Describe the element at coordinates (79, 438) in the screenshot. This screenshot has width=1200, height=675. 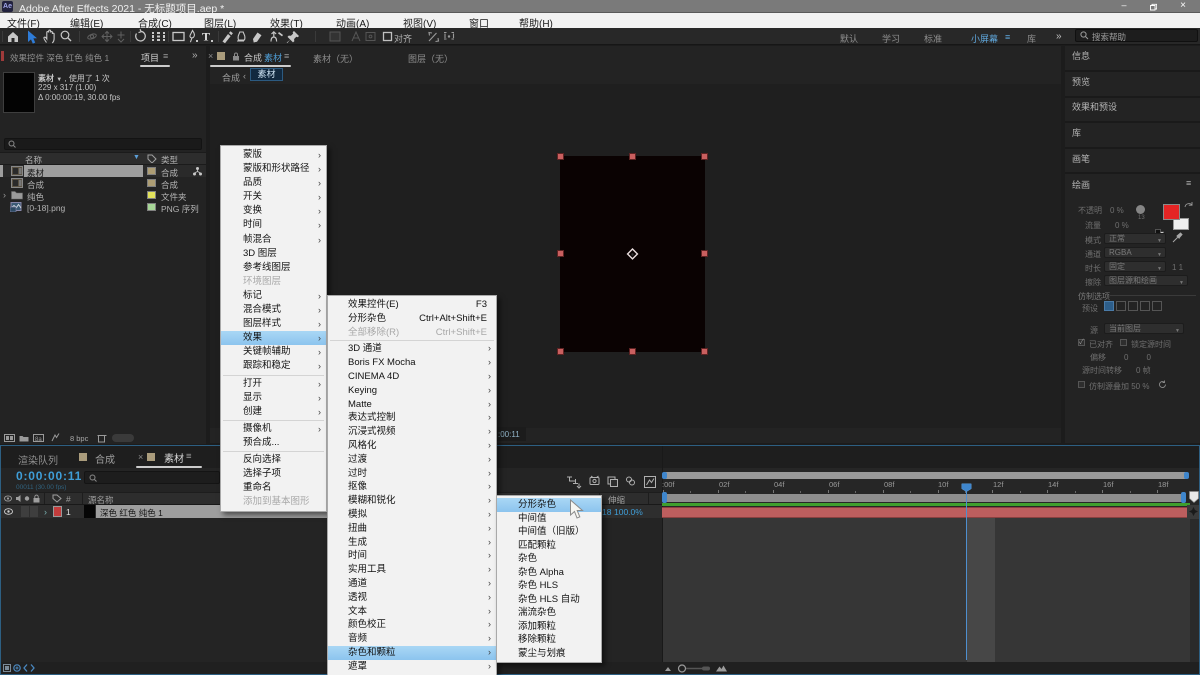
I see `svg-text: 8 bpc` at that location.